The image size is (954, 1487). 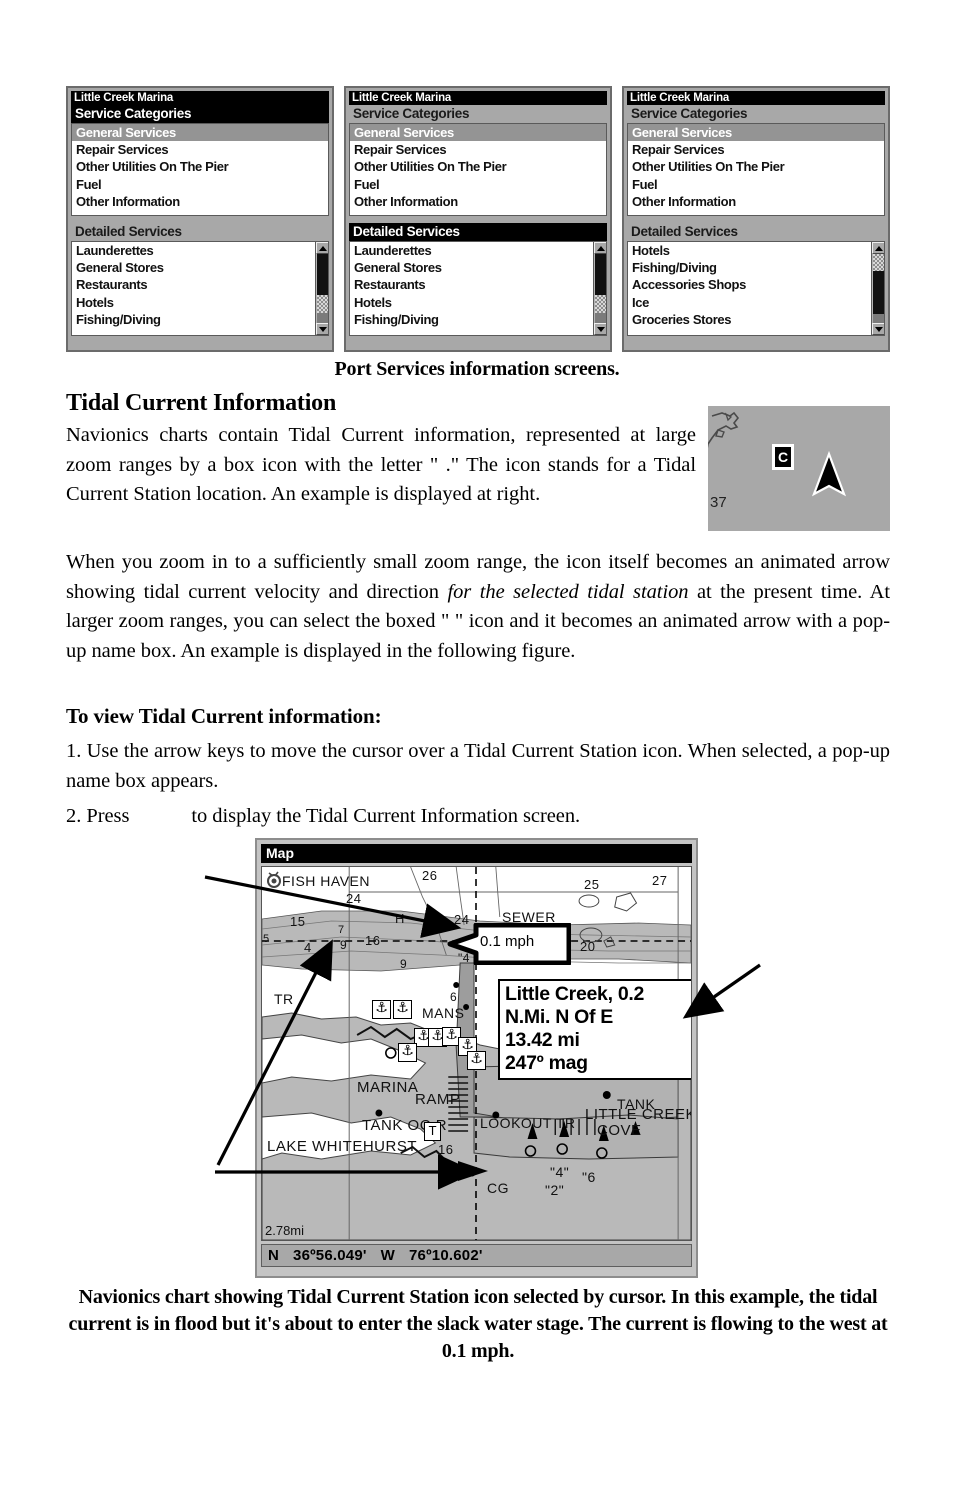 I want to click on tidal-current-station-icon: C, so click(x=783, y=457).